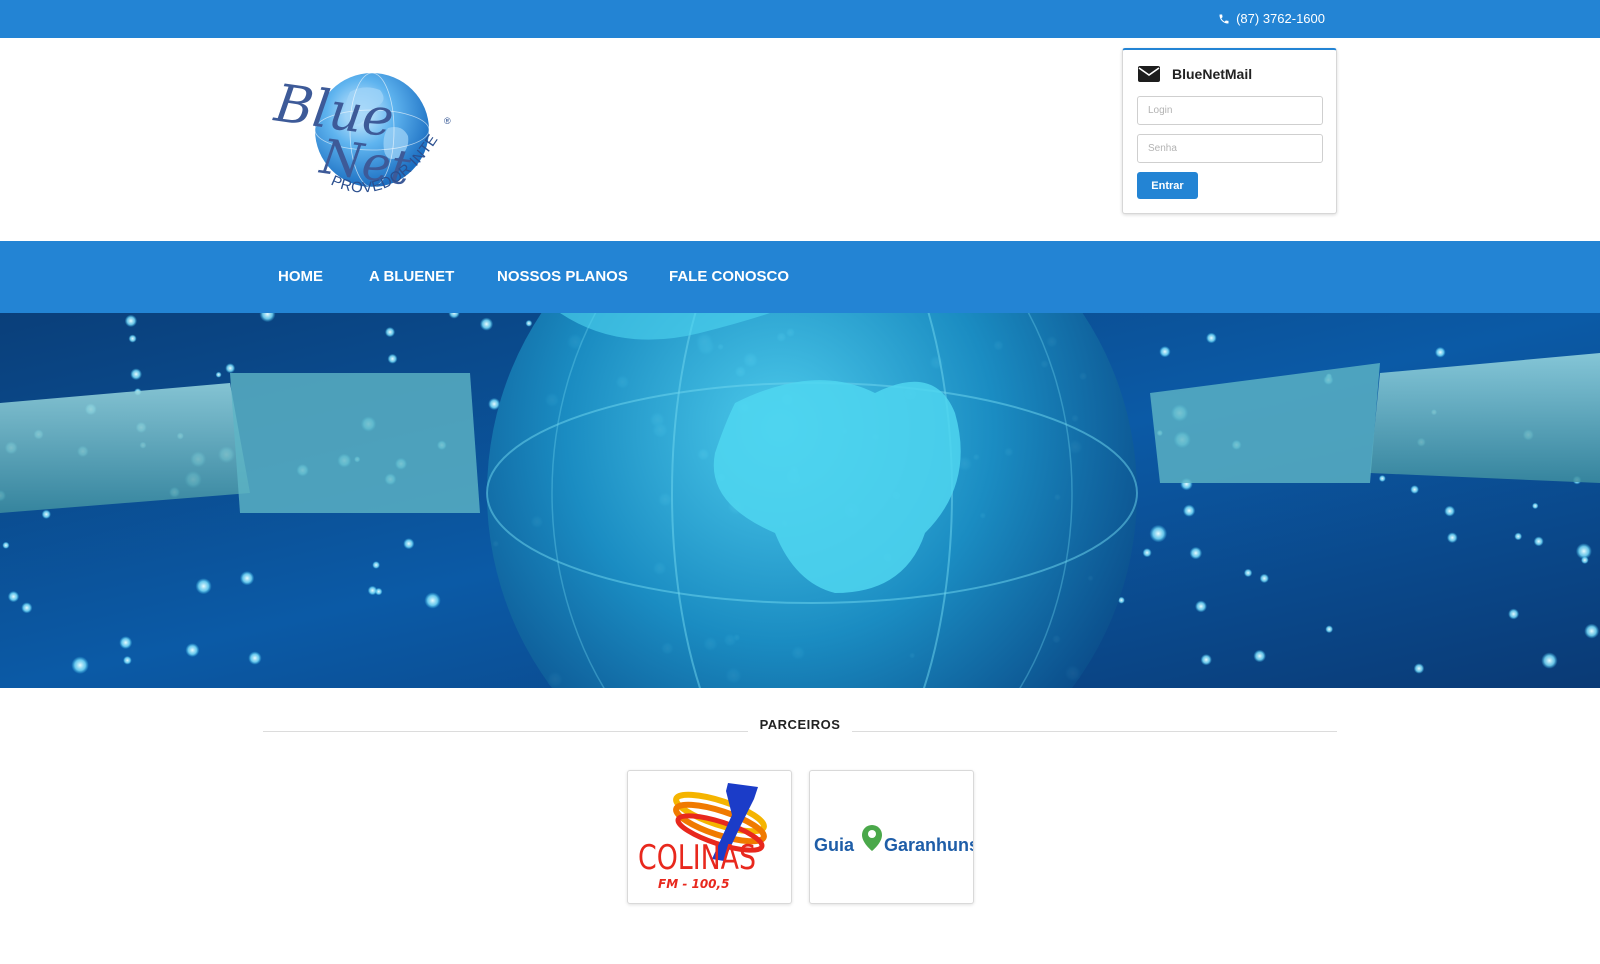 This screenshot has height=964, width=1600. I want to click on webmail-title: BlueNetMail, so click(1195, 74).